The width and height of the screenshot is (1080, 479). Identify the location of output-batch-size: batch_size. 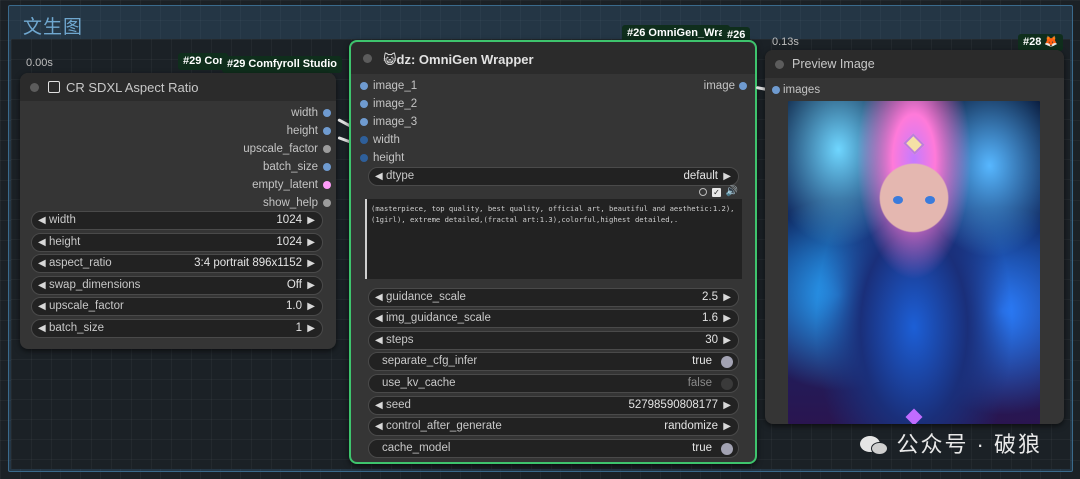
(290, 167).